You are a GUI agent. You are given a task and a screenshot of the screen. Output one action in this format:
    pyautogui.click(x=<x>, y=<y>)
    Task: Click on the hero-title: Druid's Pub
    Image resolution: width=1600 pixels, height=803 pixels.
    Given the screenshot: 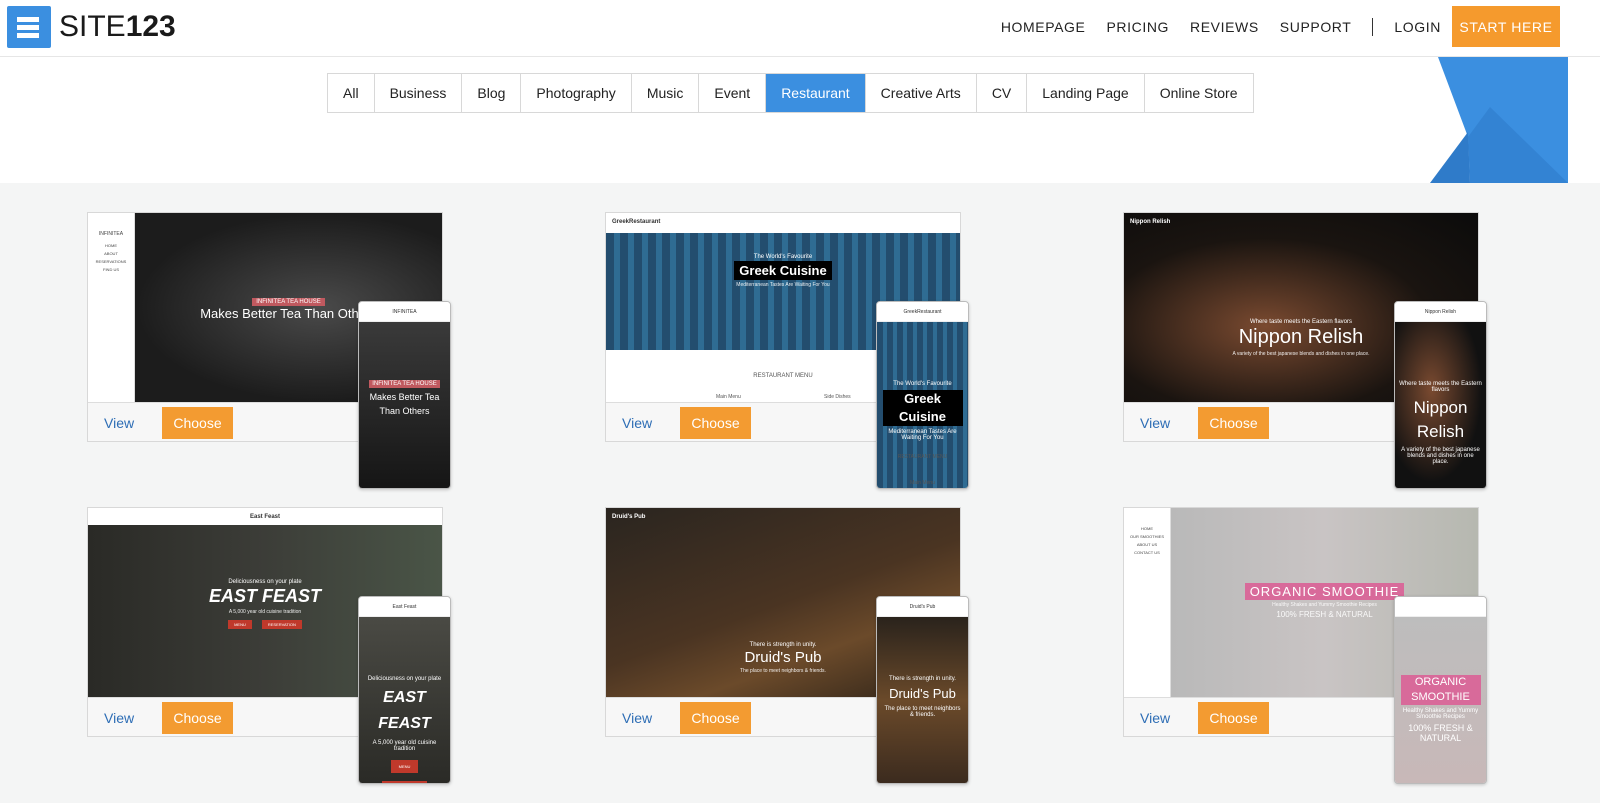 What is the action you would take?
    pyautogui.click(x=783, y=657)
    